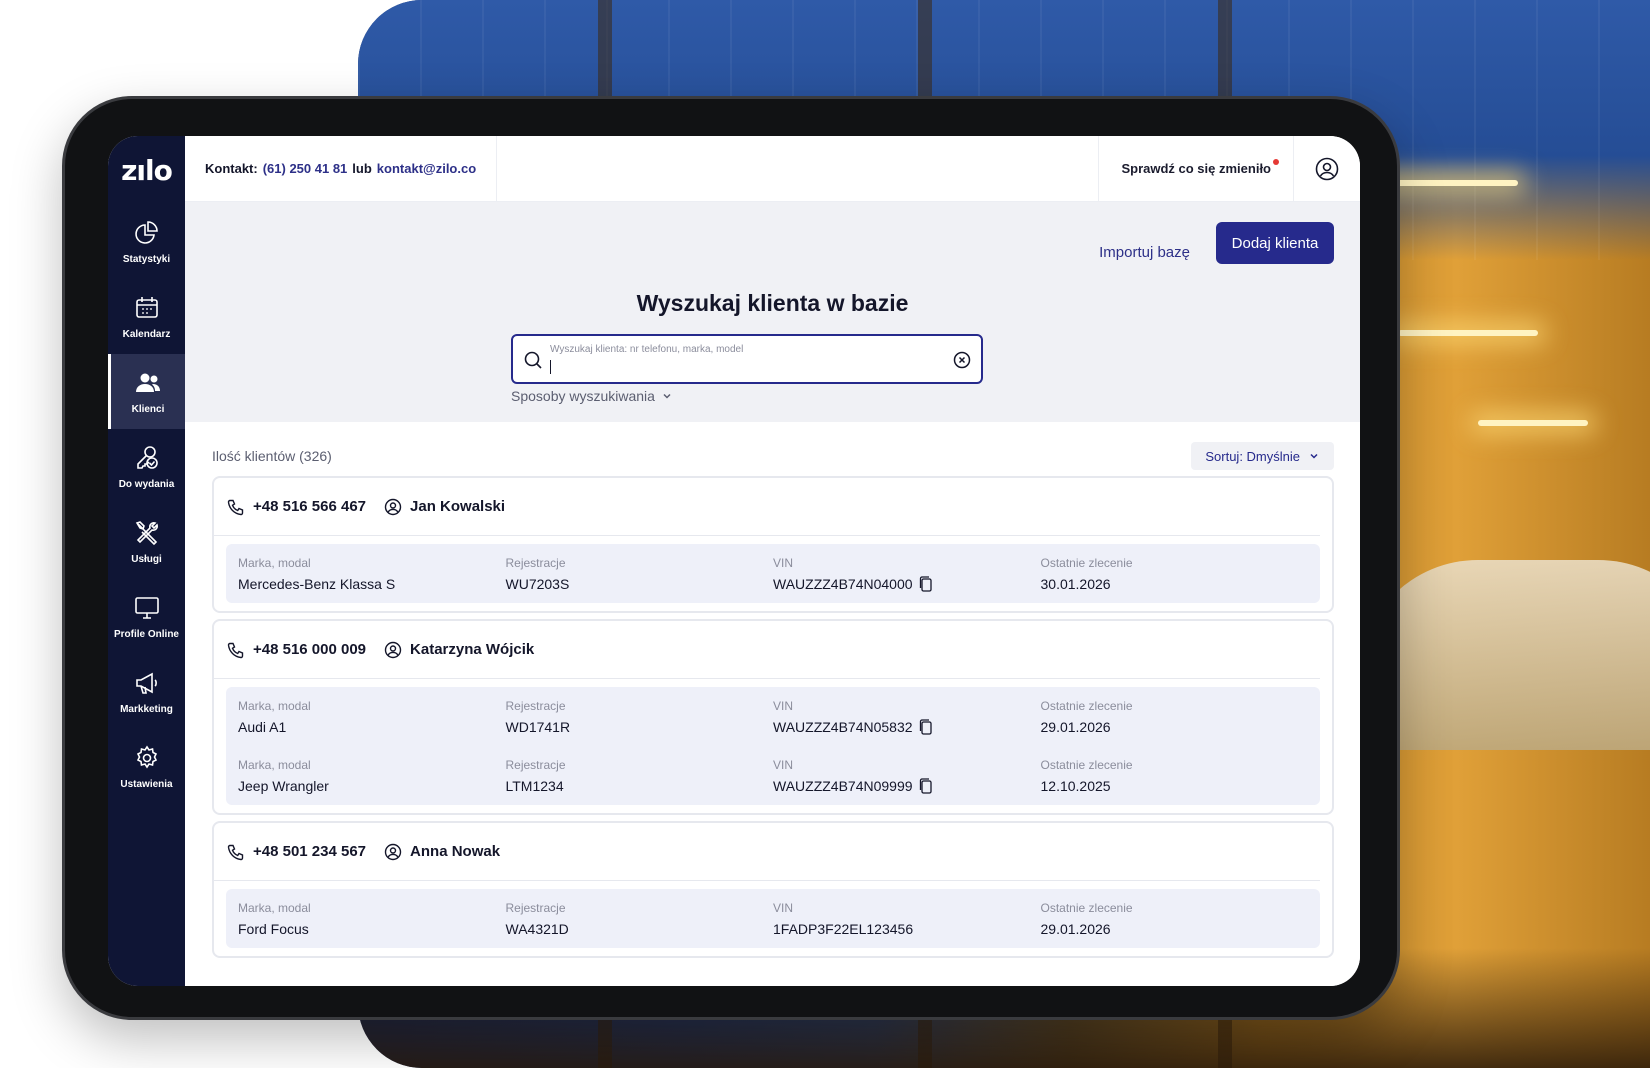  Describe the element at coordinates (583, 396) in the screenshot. I see `search-methods-label: Sposoby wyszukiwania` at that location.